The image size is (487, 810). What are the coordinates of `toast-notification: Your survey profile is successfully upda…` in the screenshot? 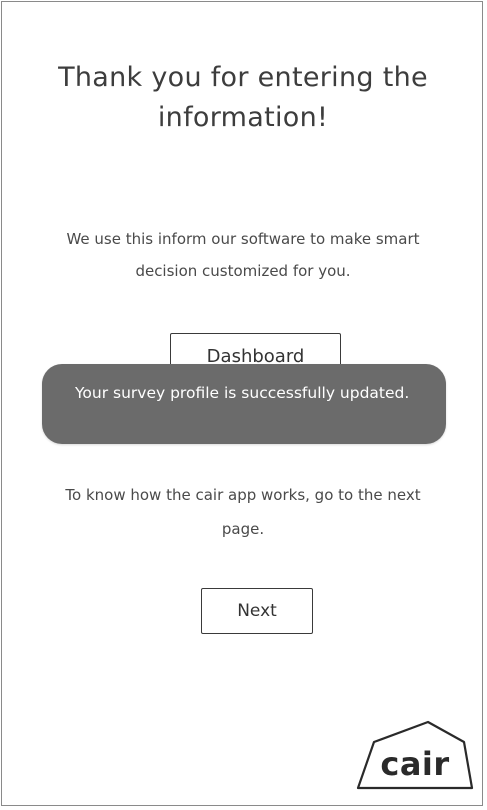 It's located at (244, 404).